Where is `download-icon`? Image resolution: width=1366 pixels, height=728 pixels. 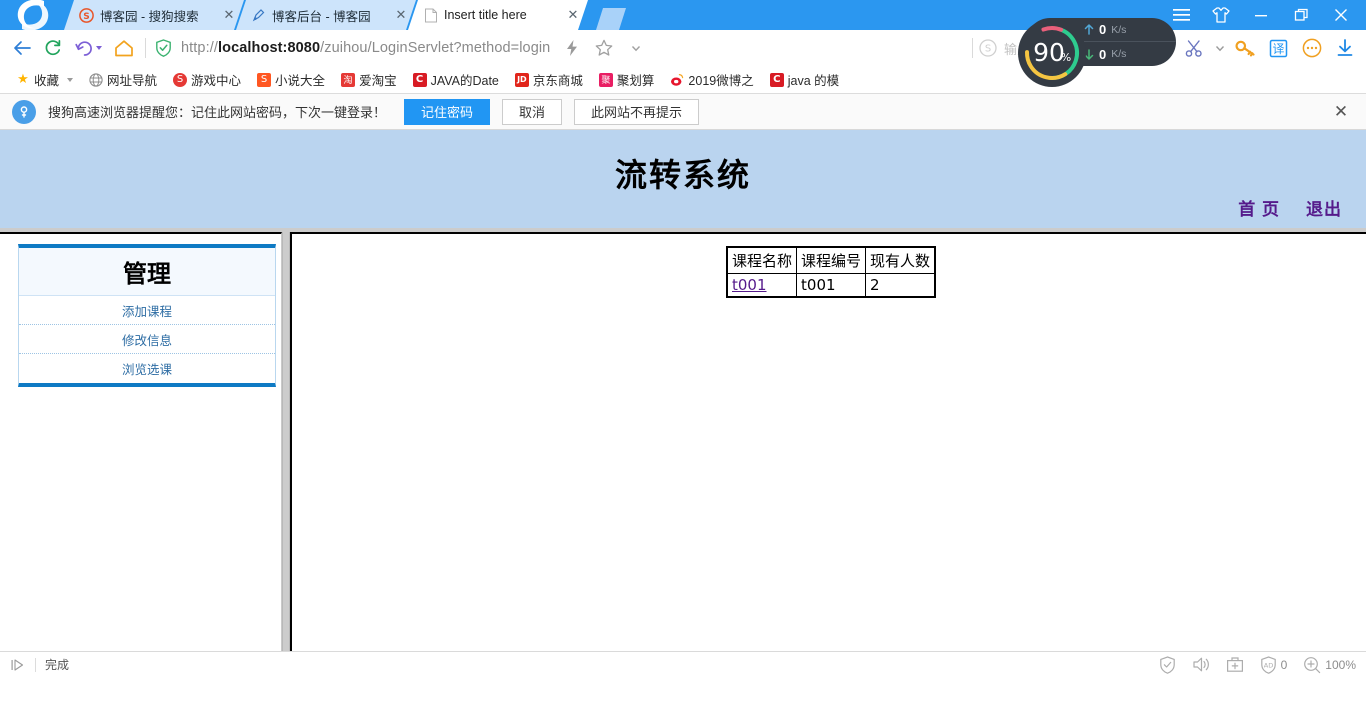
download-icon is located at coordinates (1344, 48).